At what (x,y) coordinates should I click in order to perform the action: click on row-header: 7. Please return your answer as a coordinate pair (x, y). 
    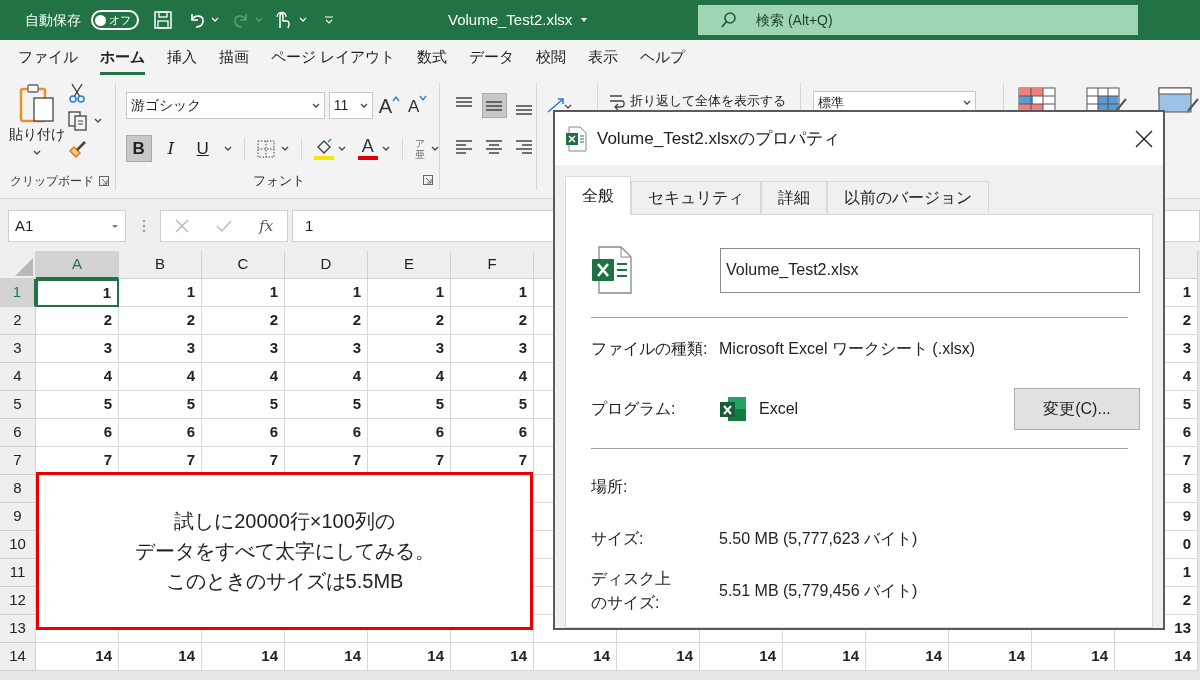
    Looking at the image, I should click on (18, 461).